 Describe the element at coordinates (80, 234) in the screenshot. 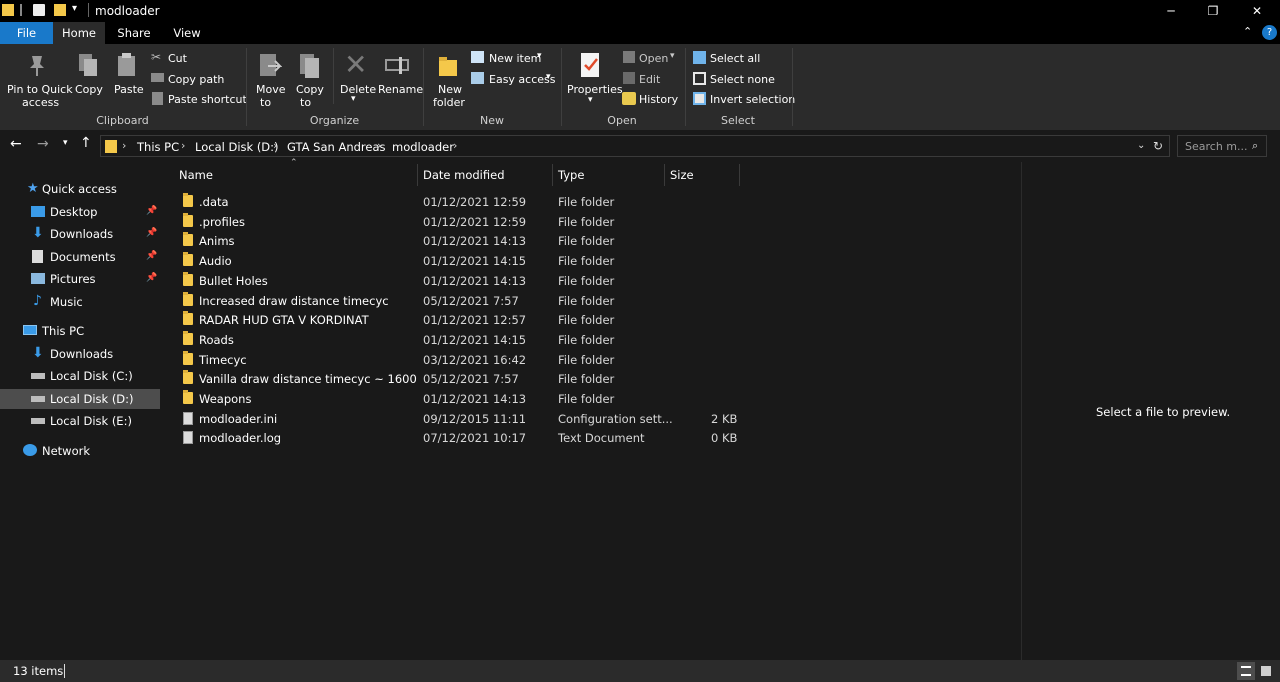

I see `nav-downloads: ⬇ Downloads 📌` at that location.